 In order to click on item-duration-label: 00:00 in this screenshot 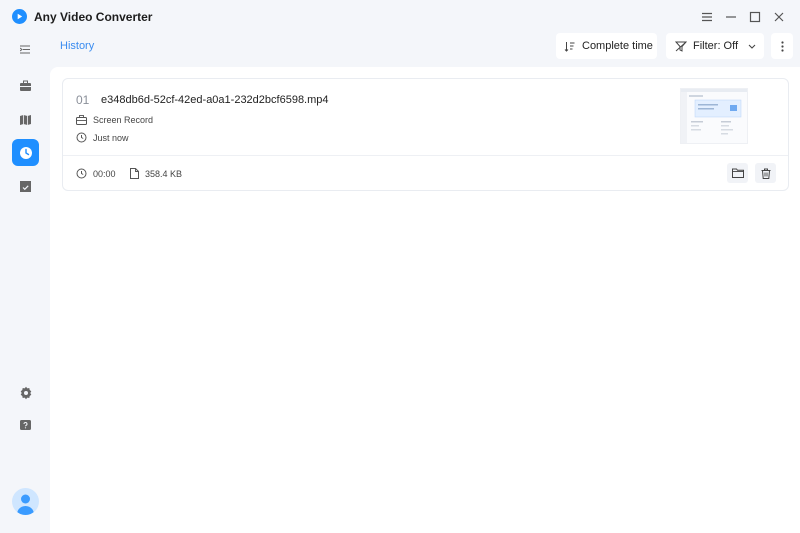, I will do `click(104, 173)`.